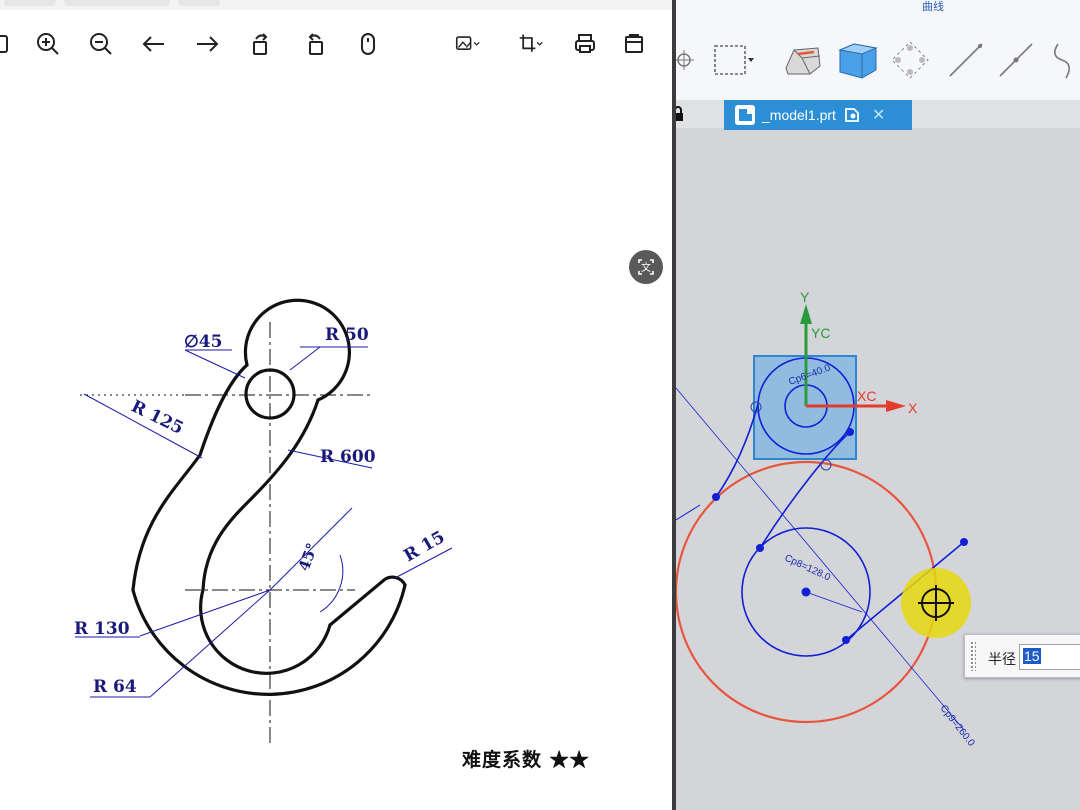 The height and width of the screenshot is (810, 1080). Describe the element at coordinates (368, 44) in the screenshot. I see `mouse-icon` at that location.